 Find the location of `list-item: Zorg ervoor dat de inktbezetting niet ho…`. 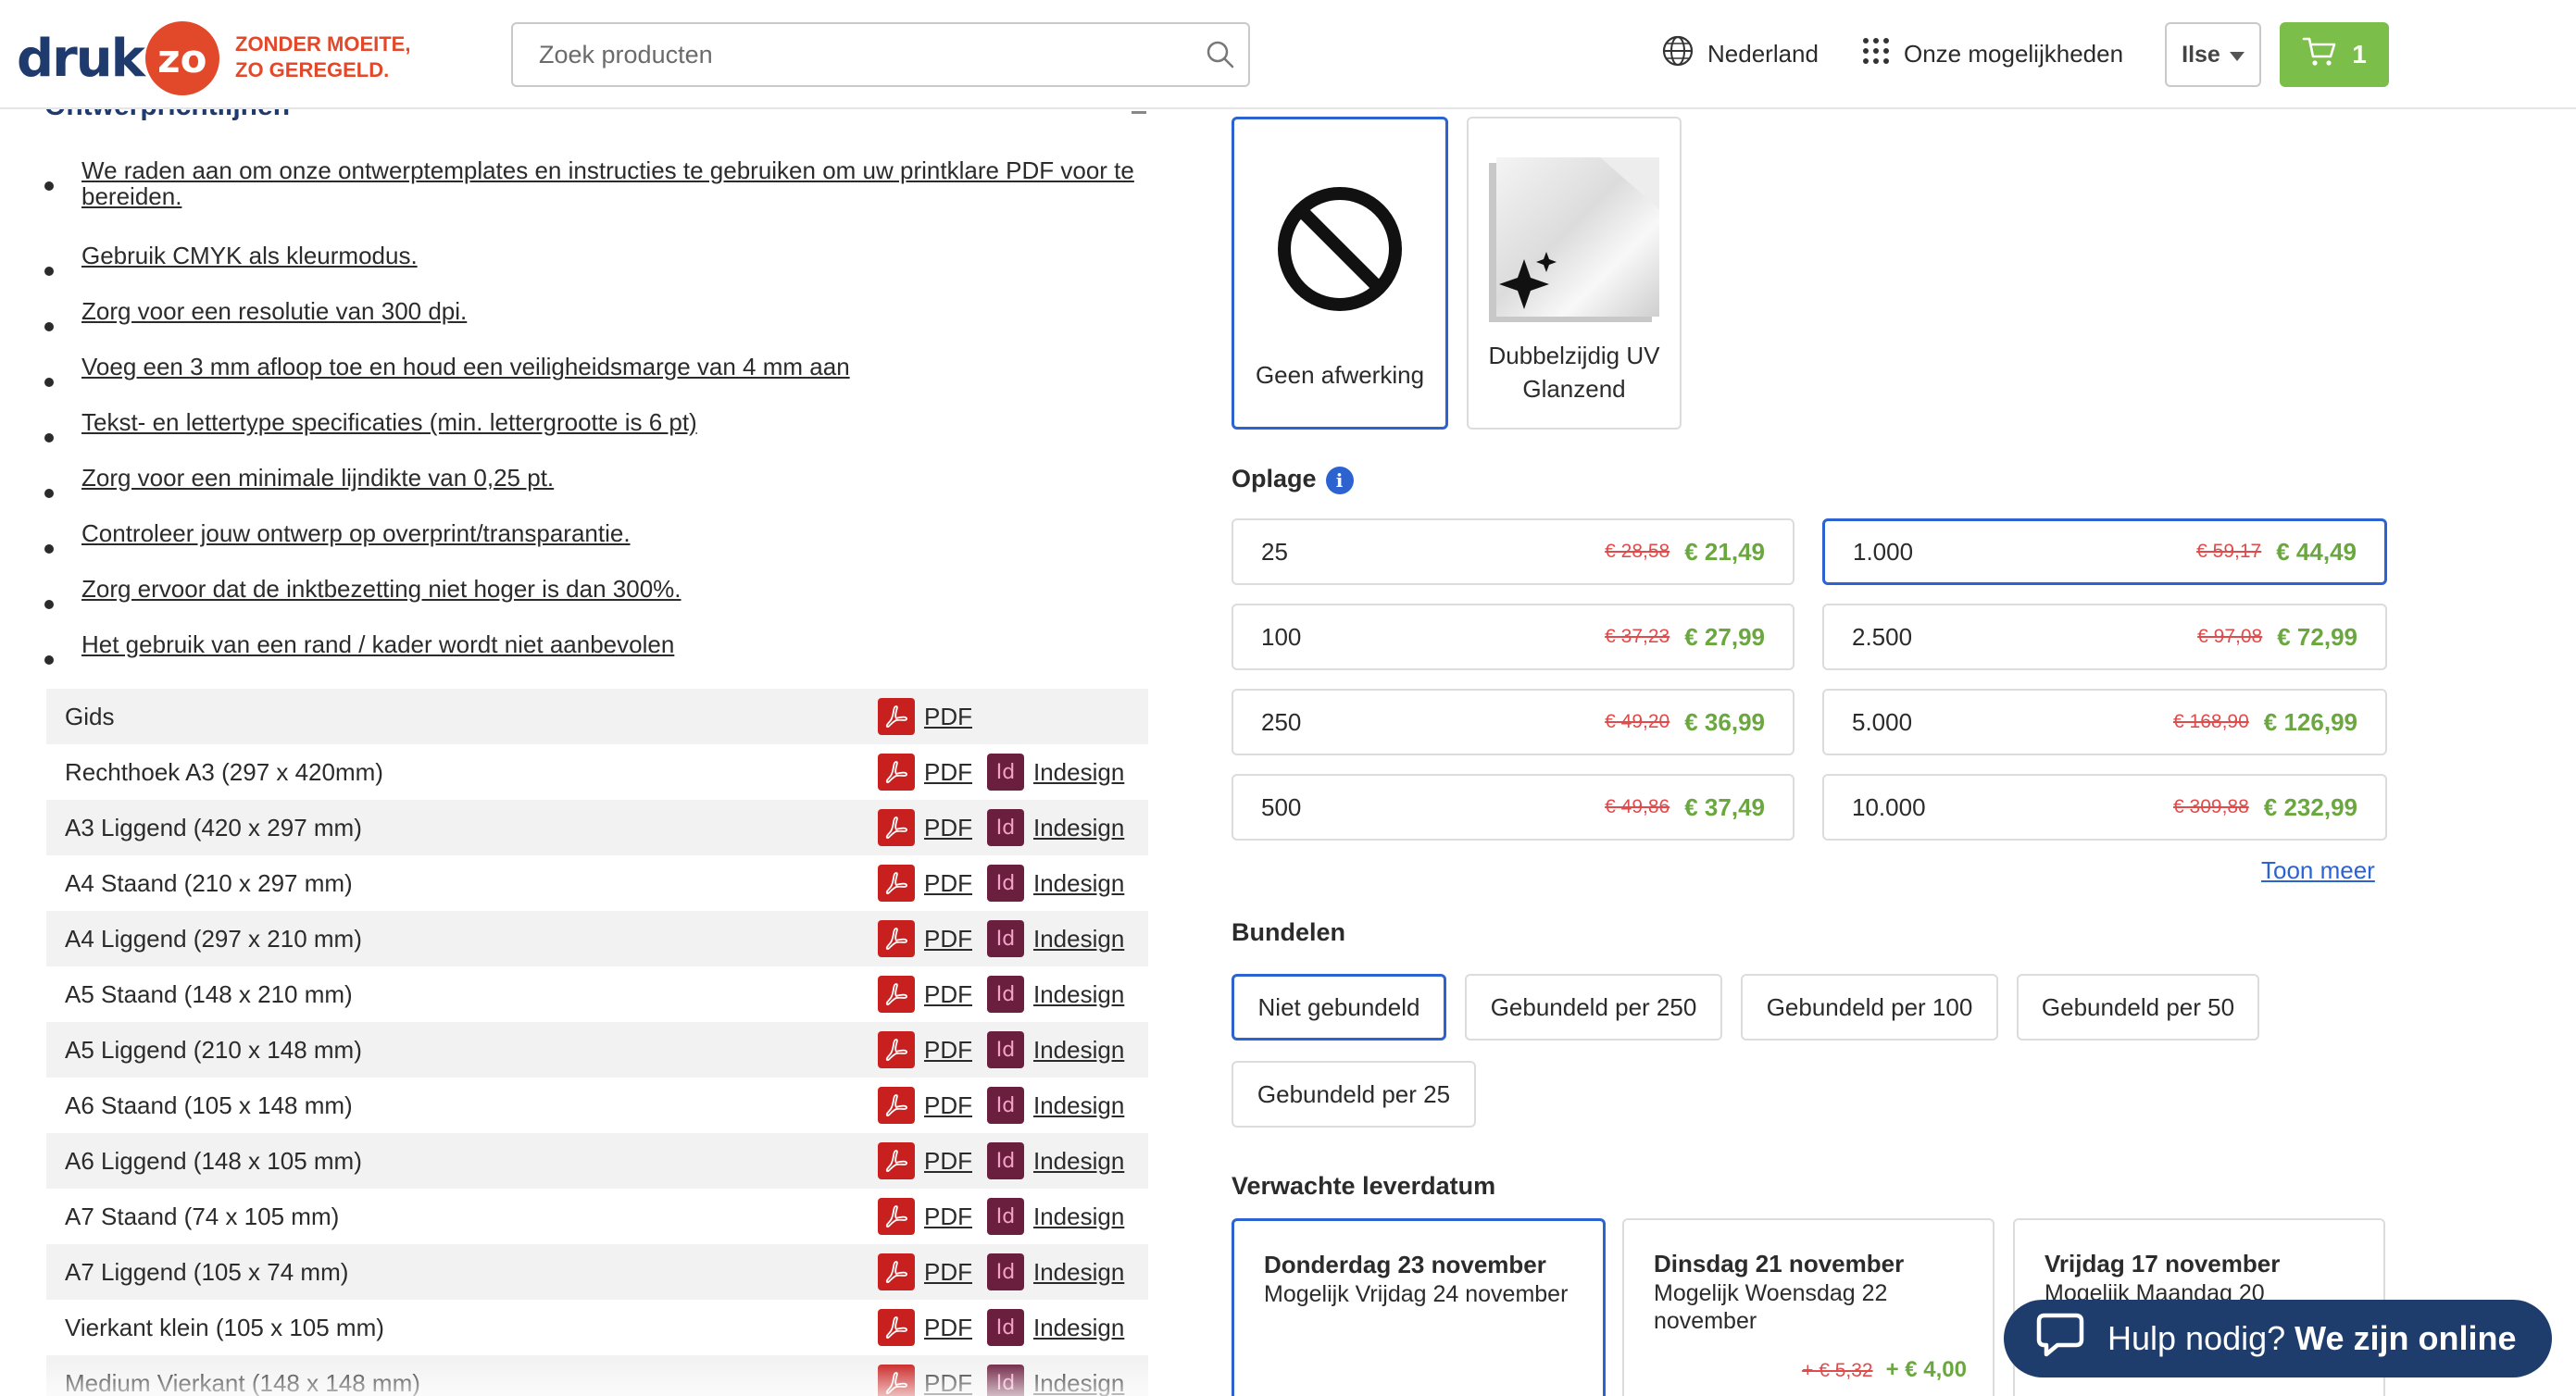

list-item: Zorg ervoor dat de inktbezetting niet ho… is located at coordinates (592, 592).